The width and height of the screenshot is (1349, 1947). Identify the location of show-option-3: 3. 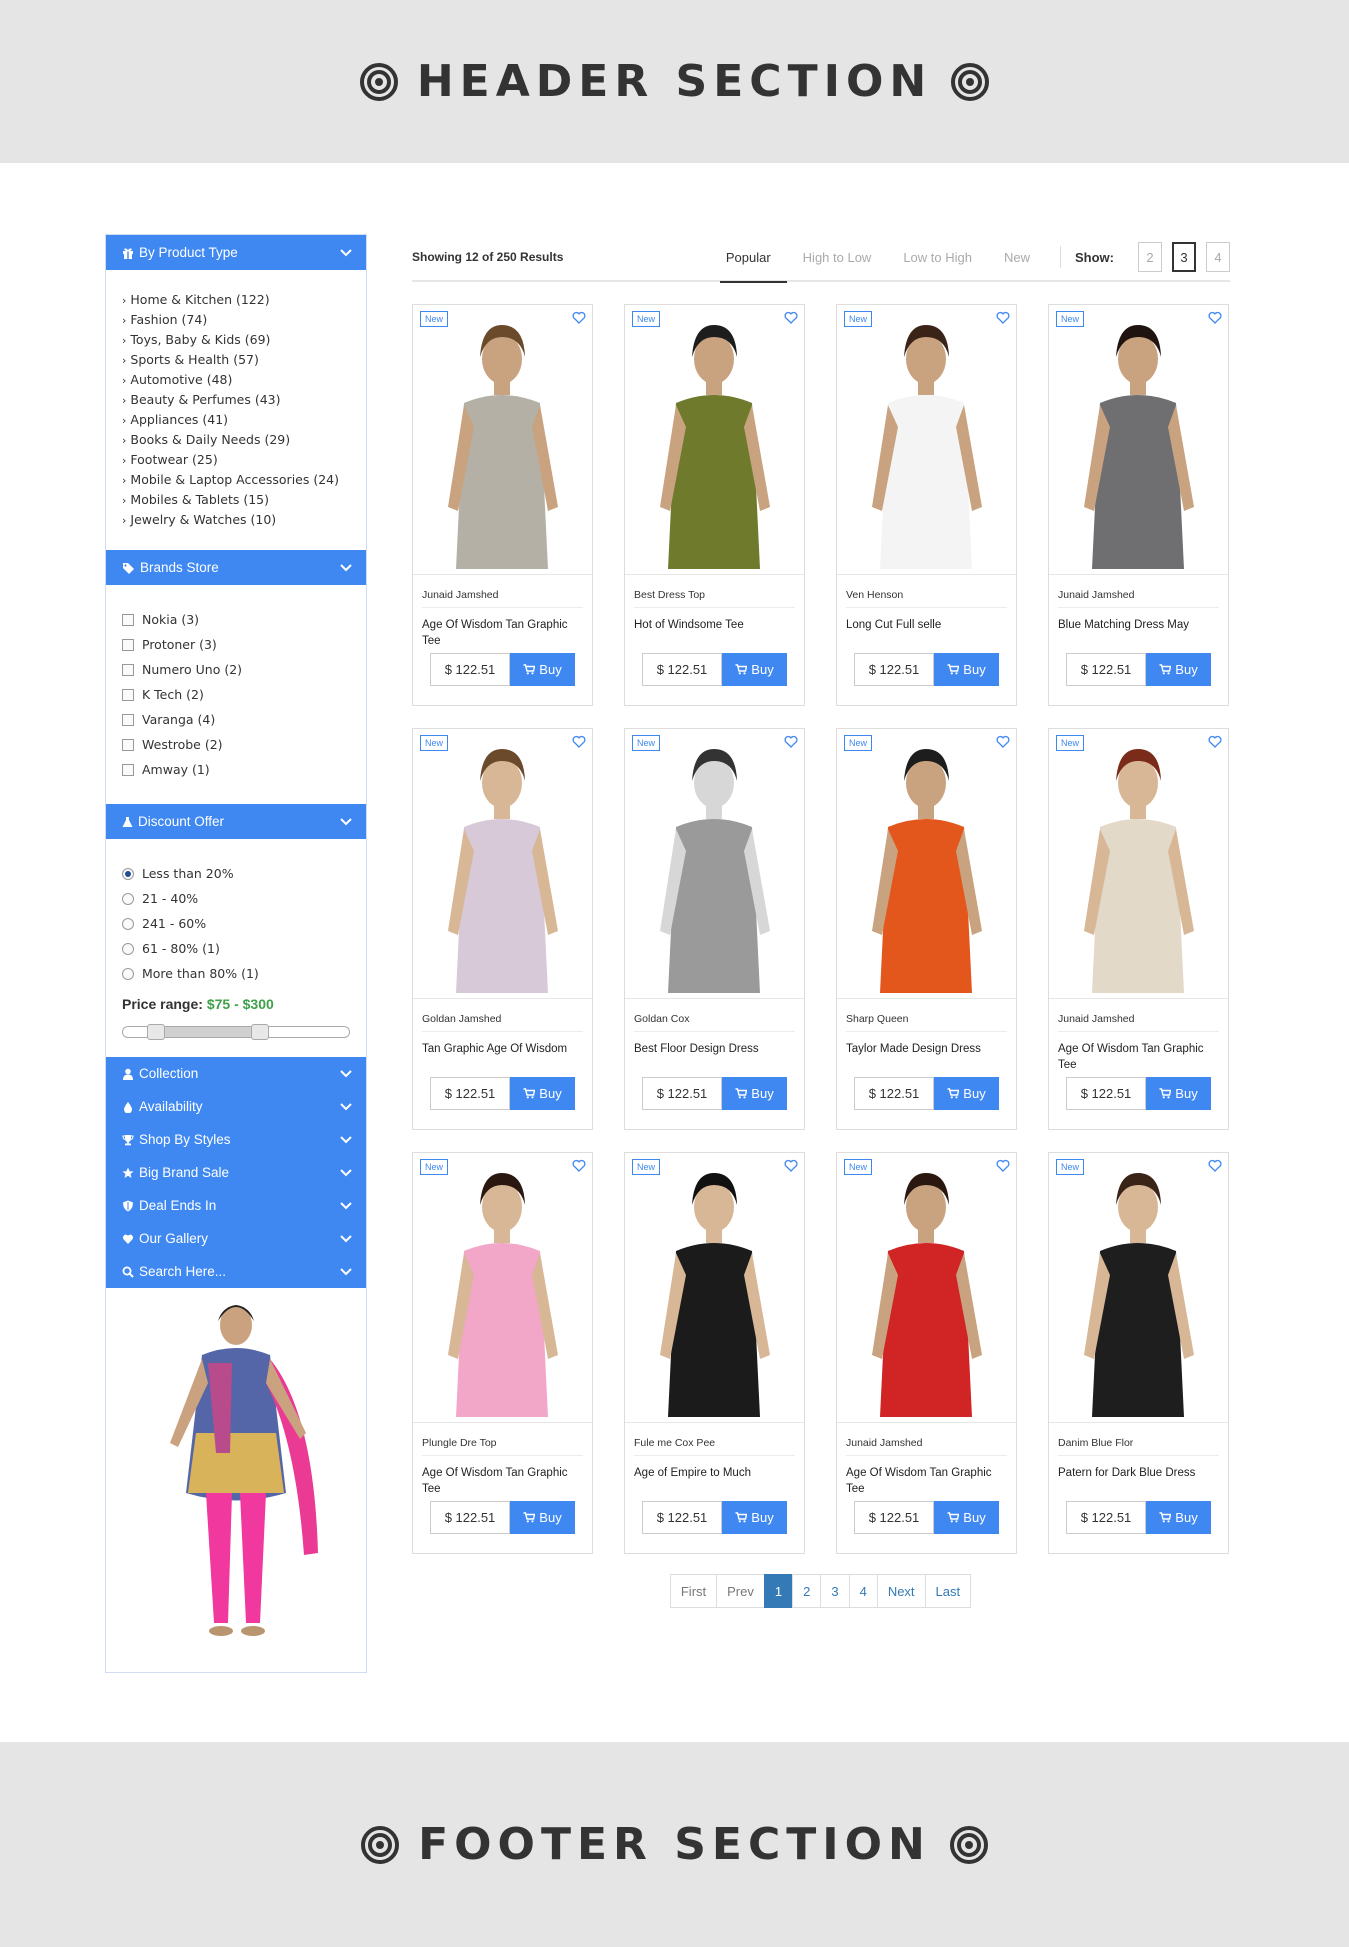
(1184, 257).